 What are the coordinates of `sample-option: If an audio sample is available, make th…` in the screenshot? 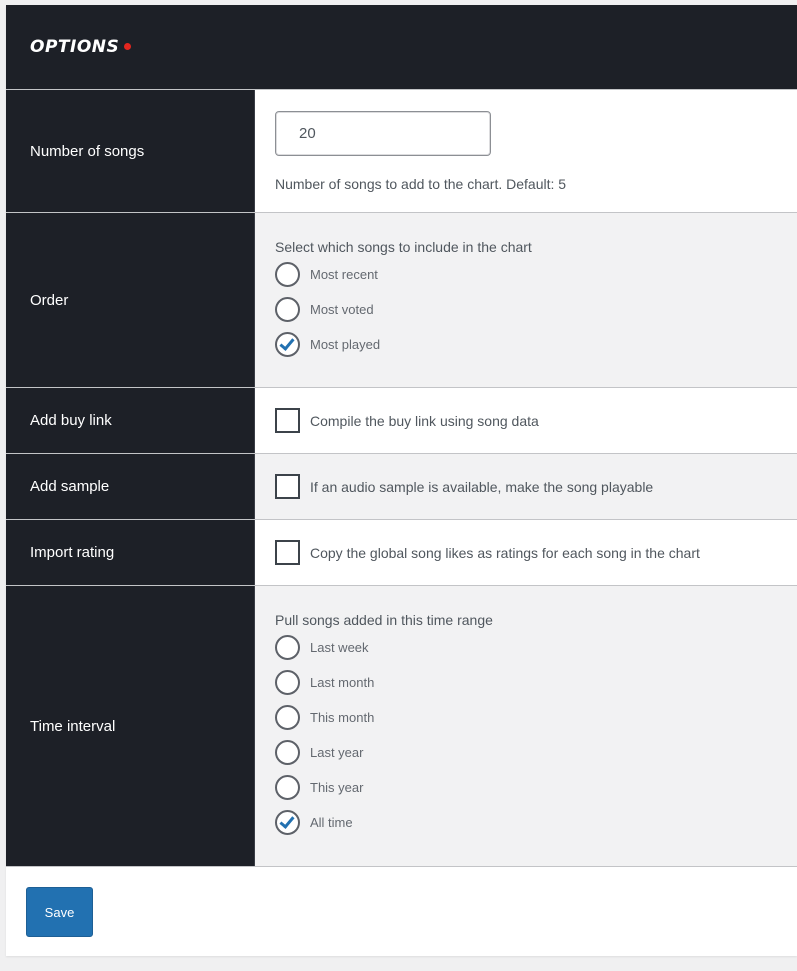 It's located at (536, 486).